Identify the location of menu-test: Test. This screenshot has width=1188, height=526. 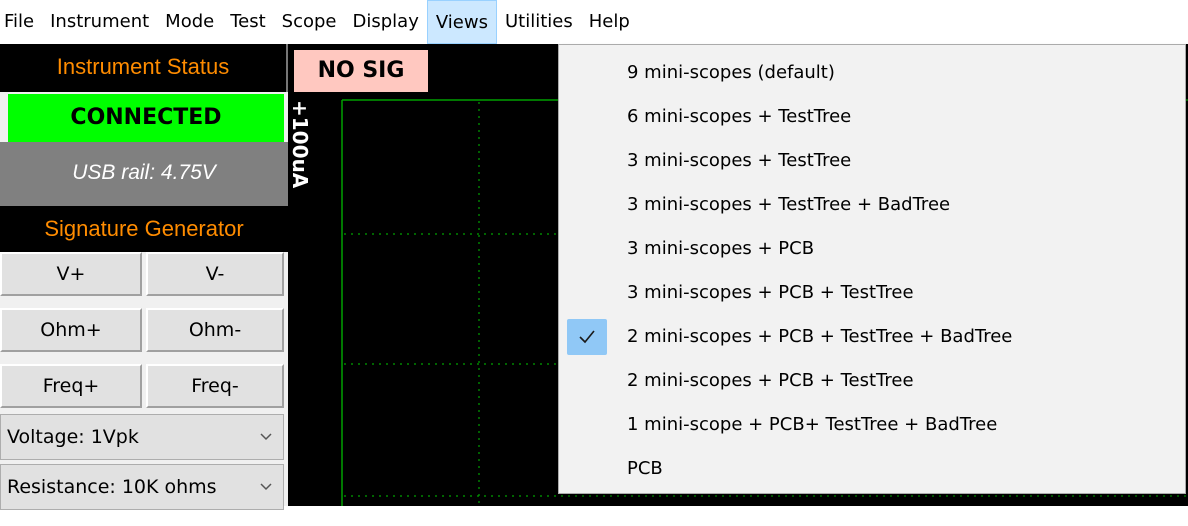
(247, 22).